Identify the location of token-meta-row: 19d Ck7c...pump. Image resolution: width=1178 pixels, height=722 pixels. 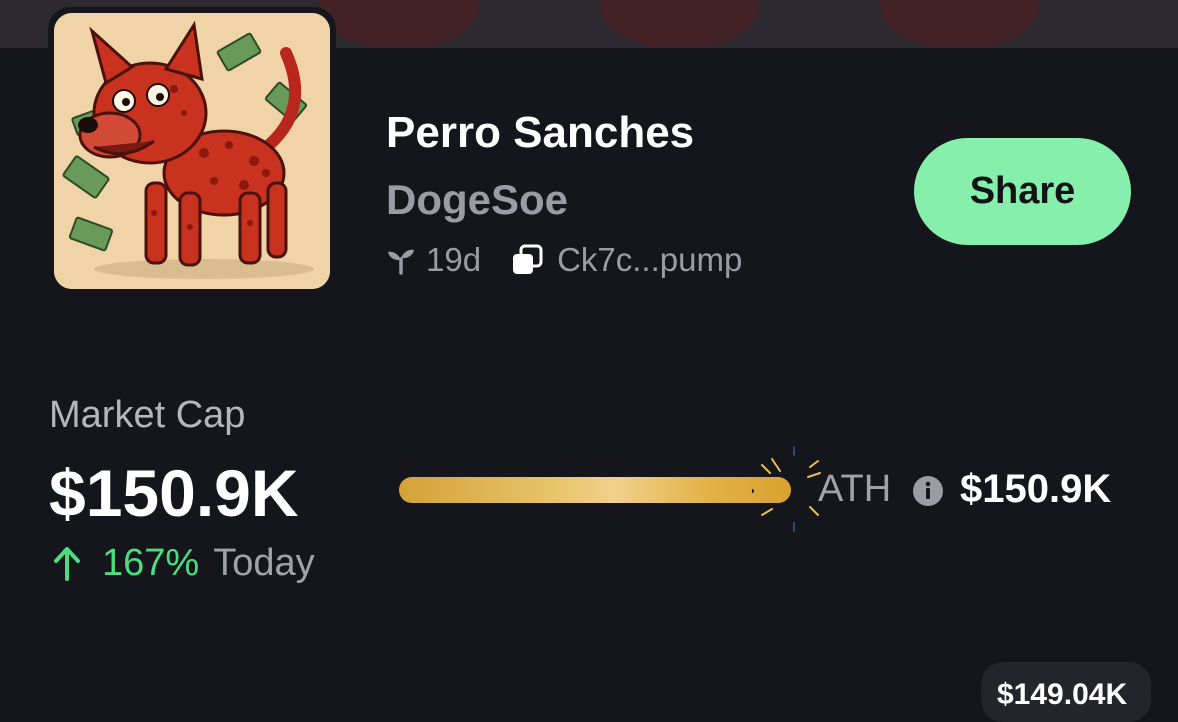
(564, 260).